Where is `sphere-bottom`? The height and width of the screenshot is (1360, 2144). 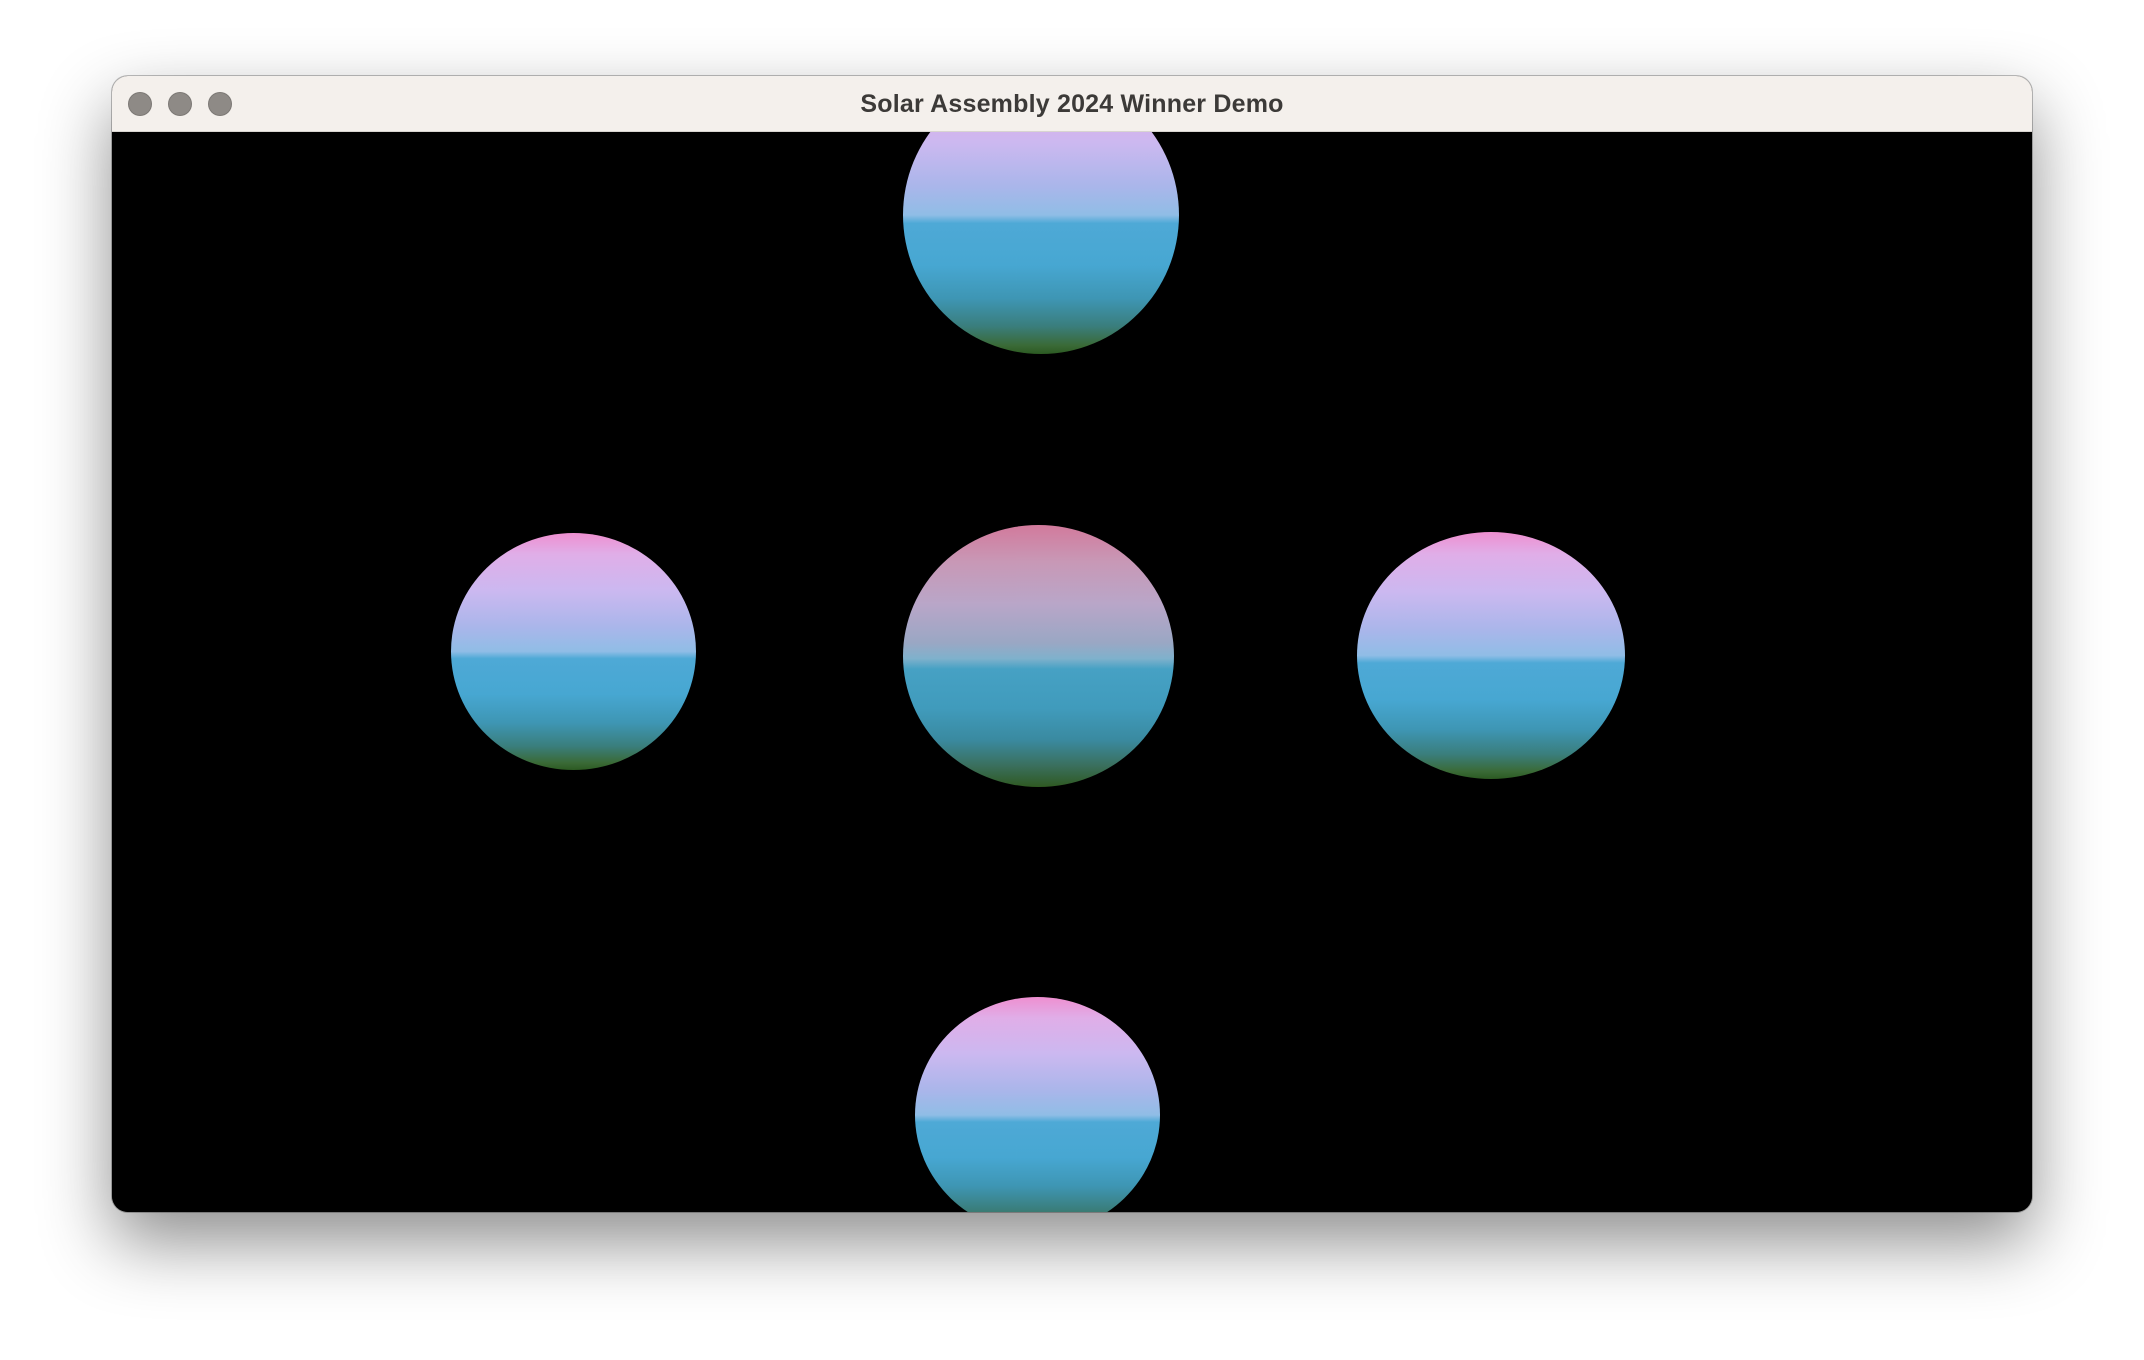 sphere-bottom is located at coordinates (1037, 1104).